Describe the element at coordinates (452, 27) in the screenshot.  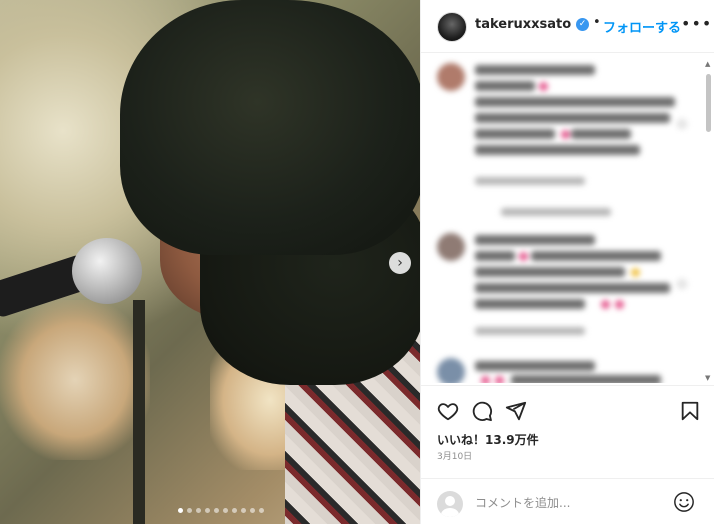
I see `profile-avatar` at that location.